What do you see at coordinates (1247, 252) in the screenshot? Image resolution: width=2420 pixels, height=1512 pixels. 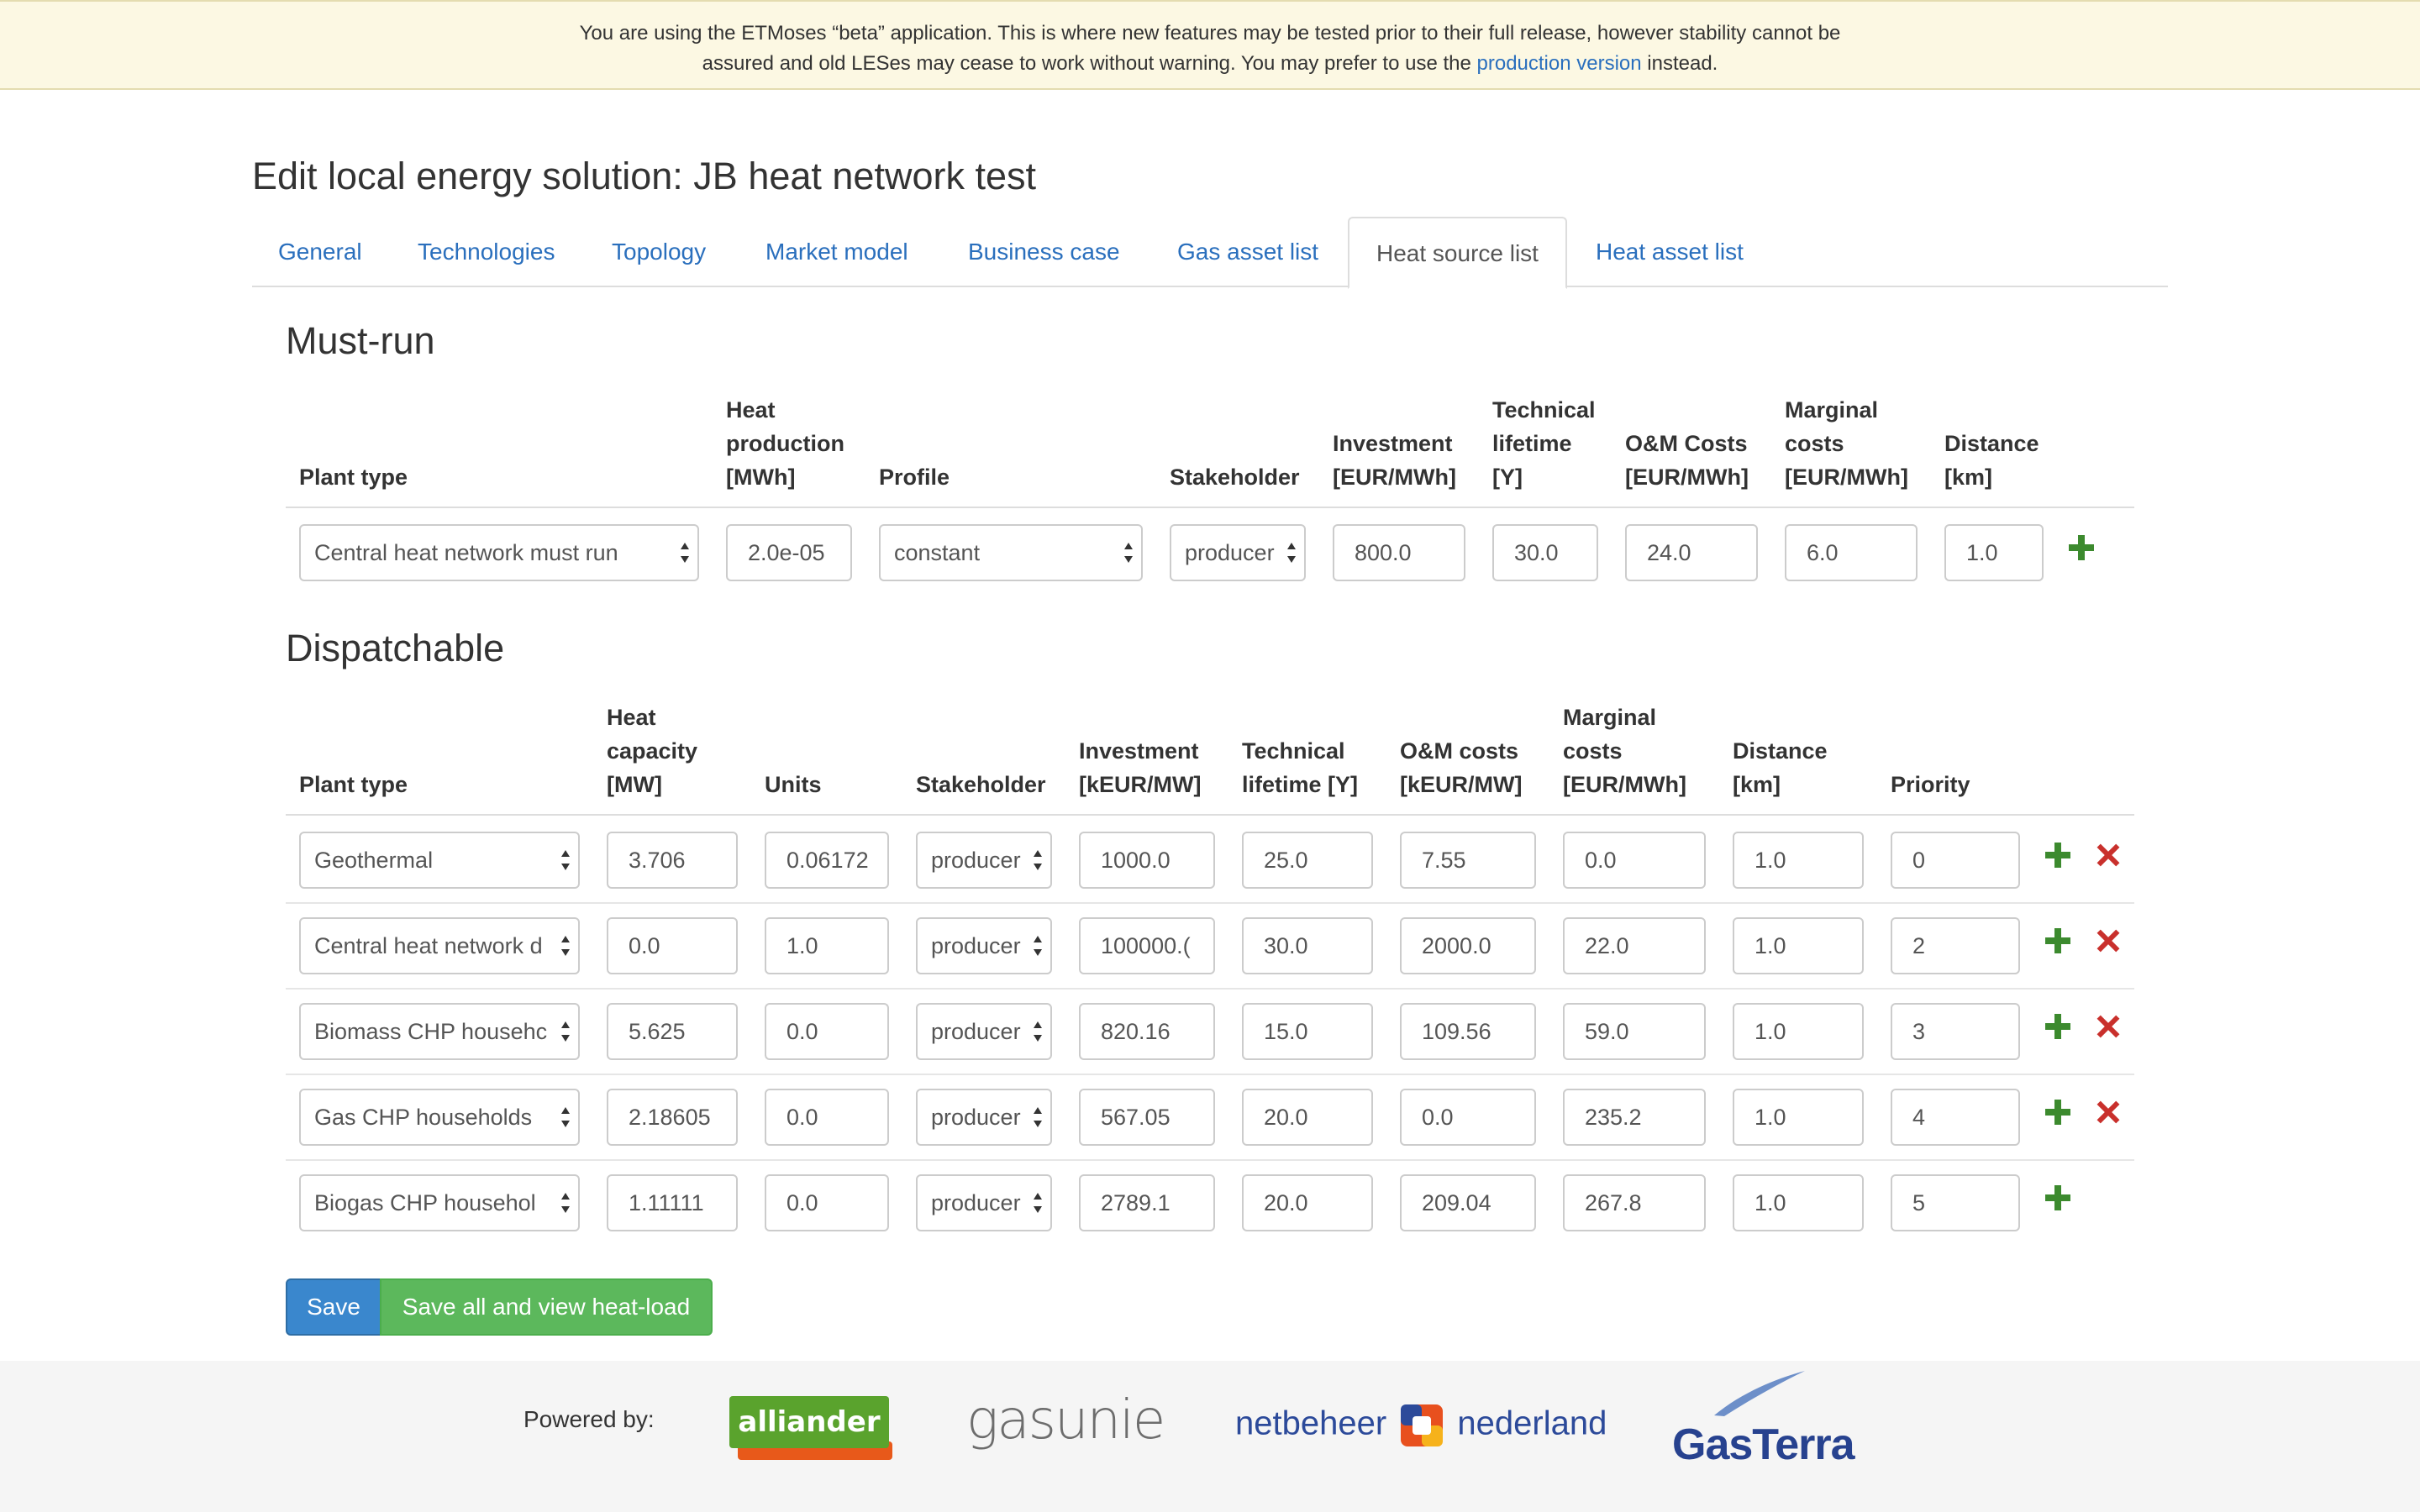 I see `tab-gas-asset-list: Gas asset list` at bounding box center [1247, 252].